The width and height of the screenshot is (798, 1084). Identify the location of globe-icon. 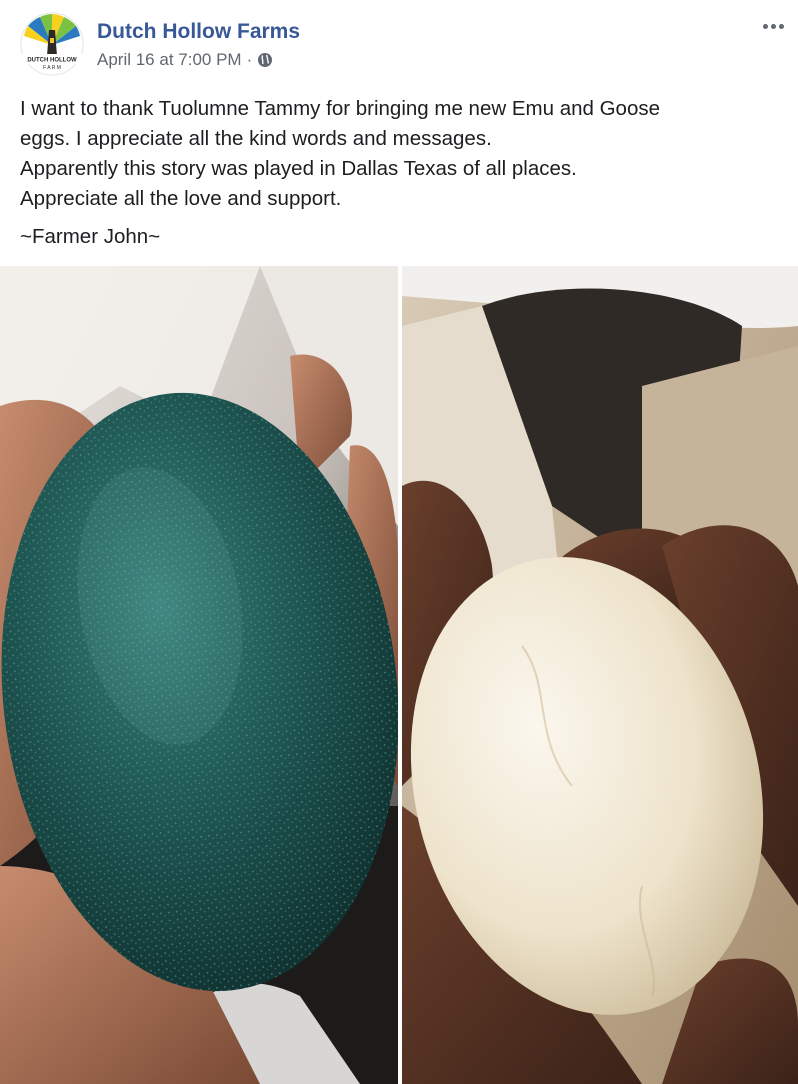
(265, 60).